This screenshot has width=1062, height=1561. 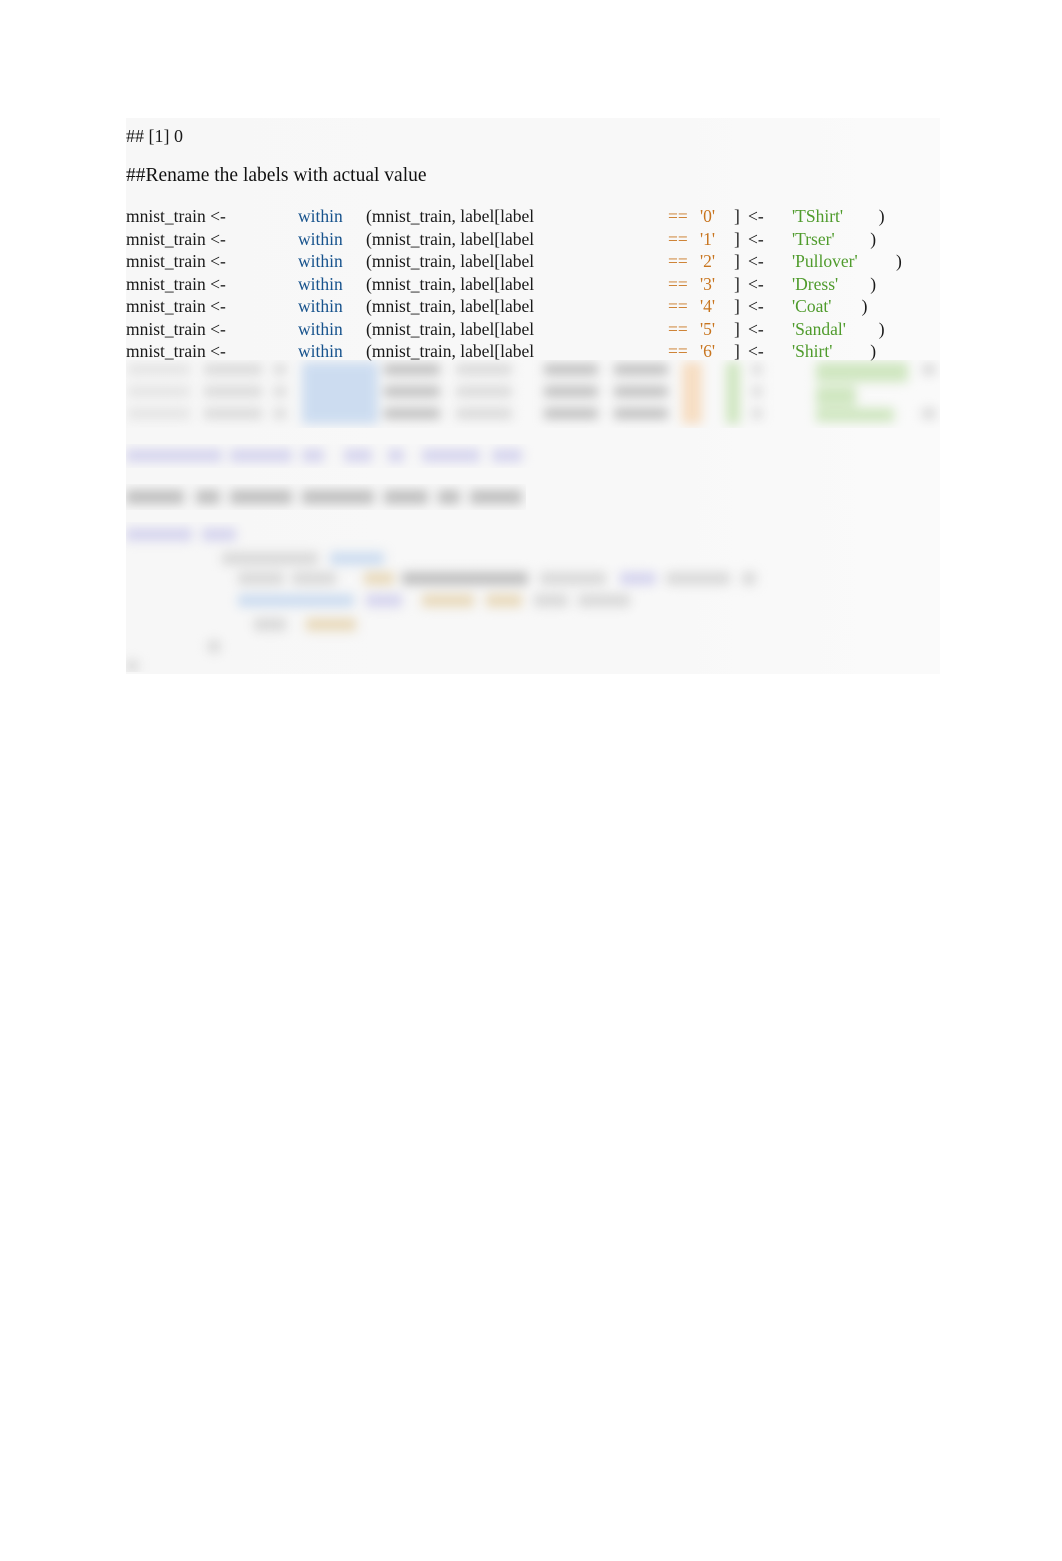 I want to click on code-label-number: '0', so click(x=708, y=216).